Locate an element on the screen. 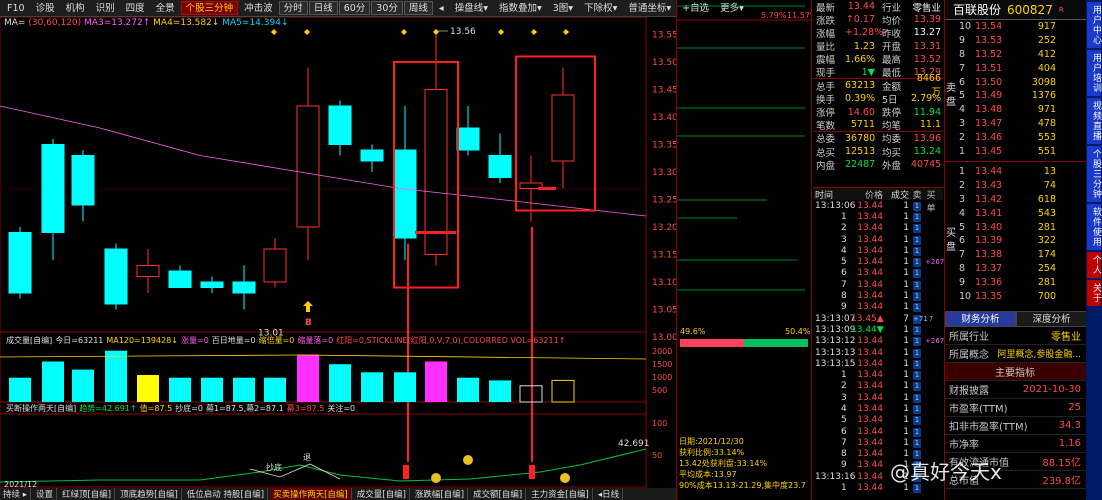 This screenshot has height=500, width=1102. toolbar-item-4: 四度 is located at coordinates (135, 8).